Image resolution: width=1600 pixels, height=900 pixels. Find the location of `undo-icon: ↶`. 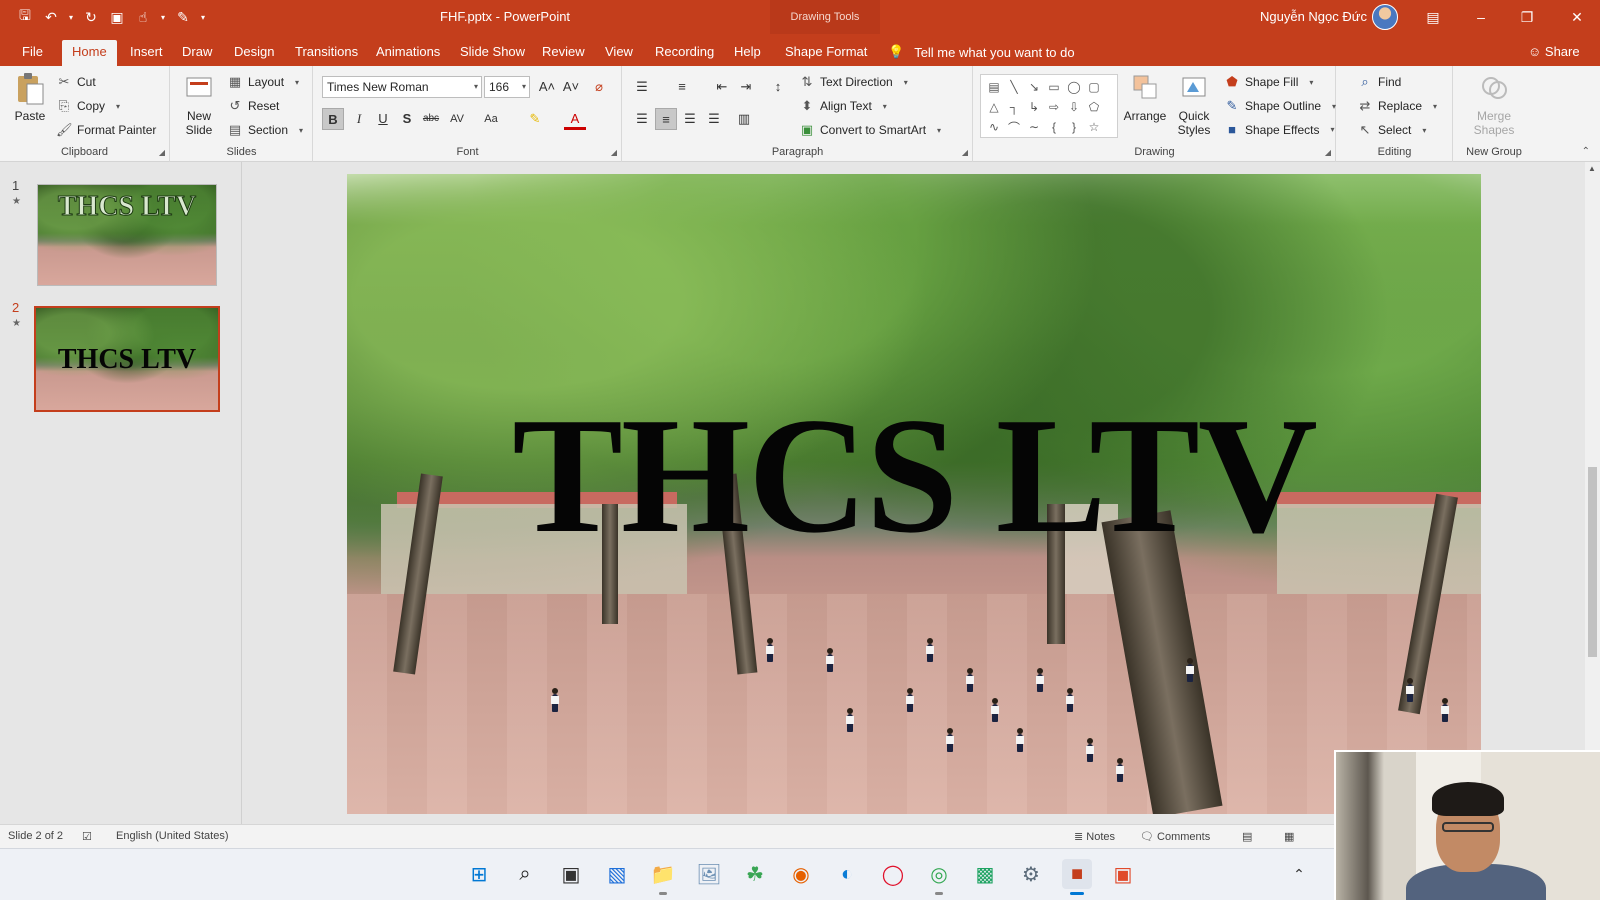

undo-icon: ↶ is located at coordinates (51, 17).